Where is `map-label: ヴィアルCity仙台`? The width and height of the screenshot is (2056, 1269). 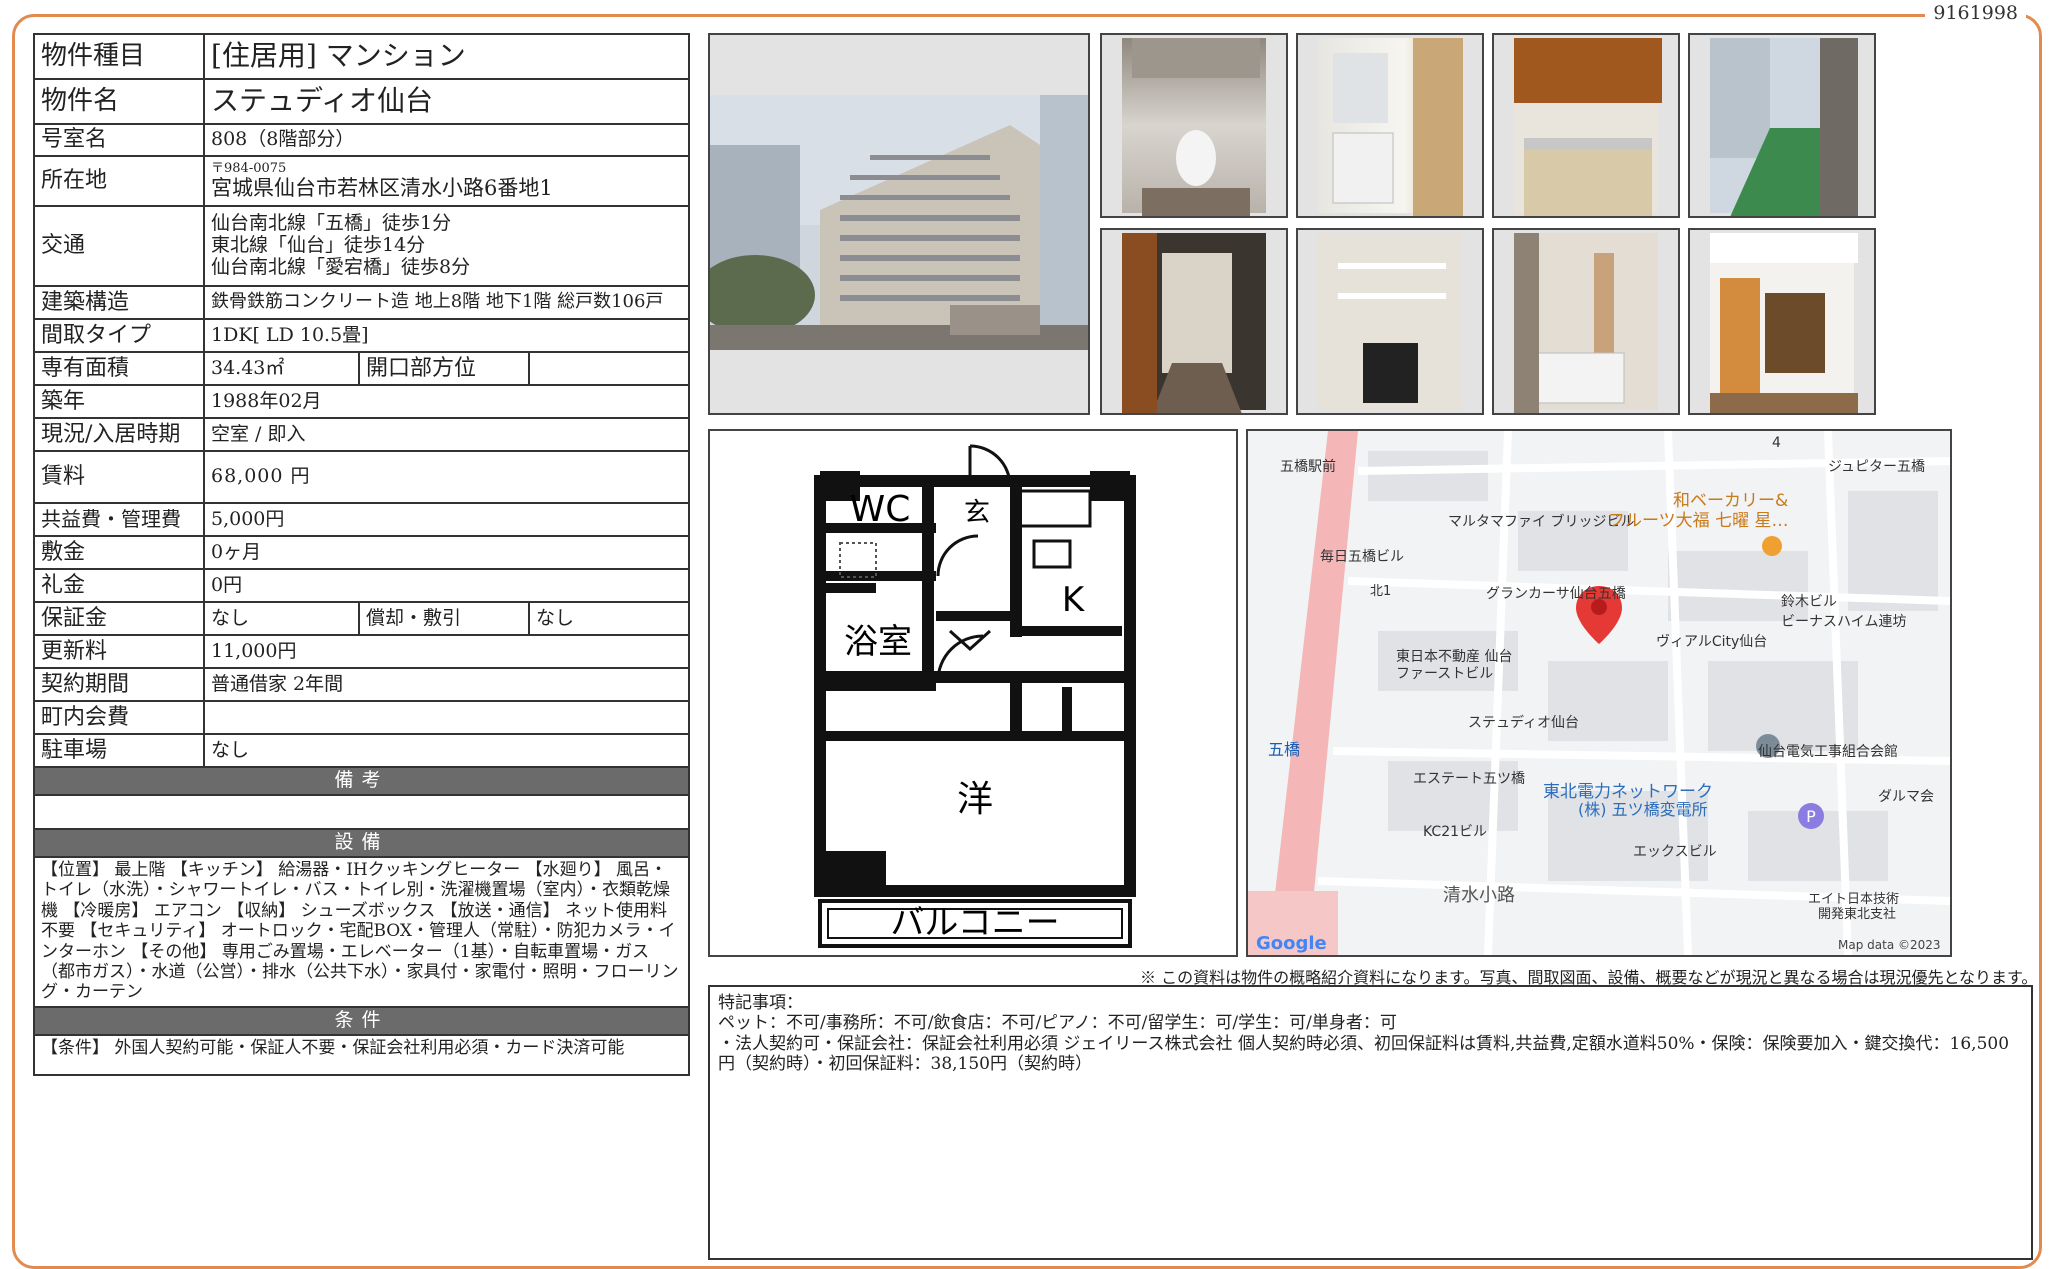
map-label: ヴィアルCity仙台 is located at coordinates (1711, 641).